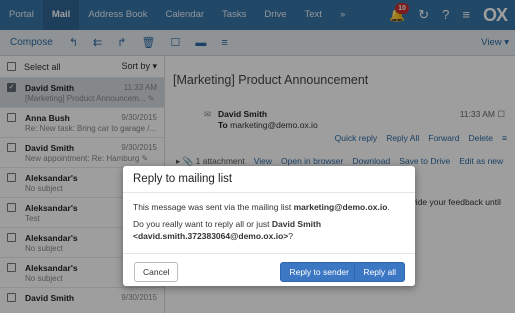 The image size is (515, 313). I want to click on reply-all-button: Reply all, so click(379, 272).